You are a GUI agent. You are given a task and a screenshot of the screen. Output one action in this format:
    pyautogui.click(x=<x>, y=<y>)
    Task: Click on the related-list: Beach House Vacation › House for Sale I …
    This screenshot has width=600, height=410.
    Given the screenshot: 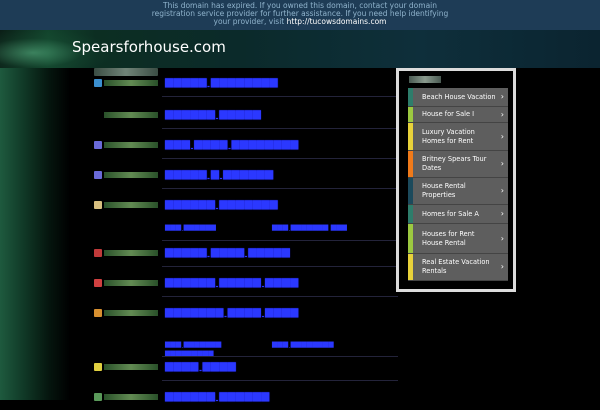 What is the action you would take?
    pyautogui.click(x=458, y=184)
    